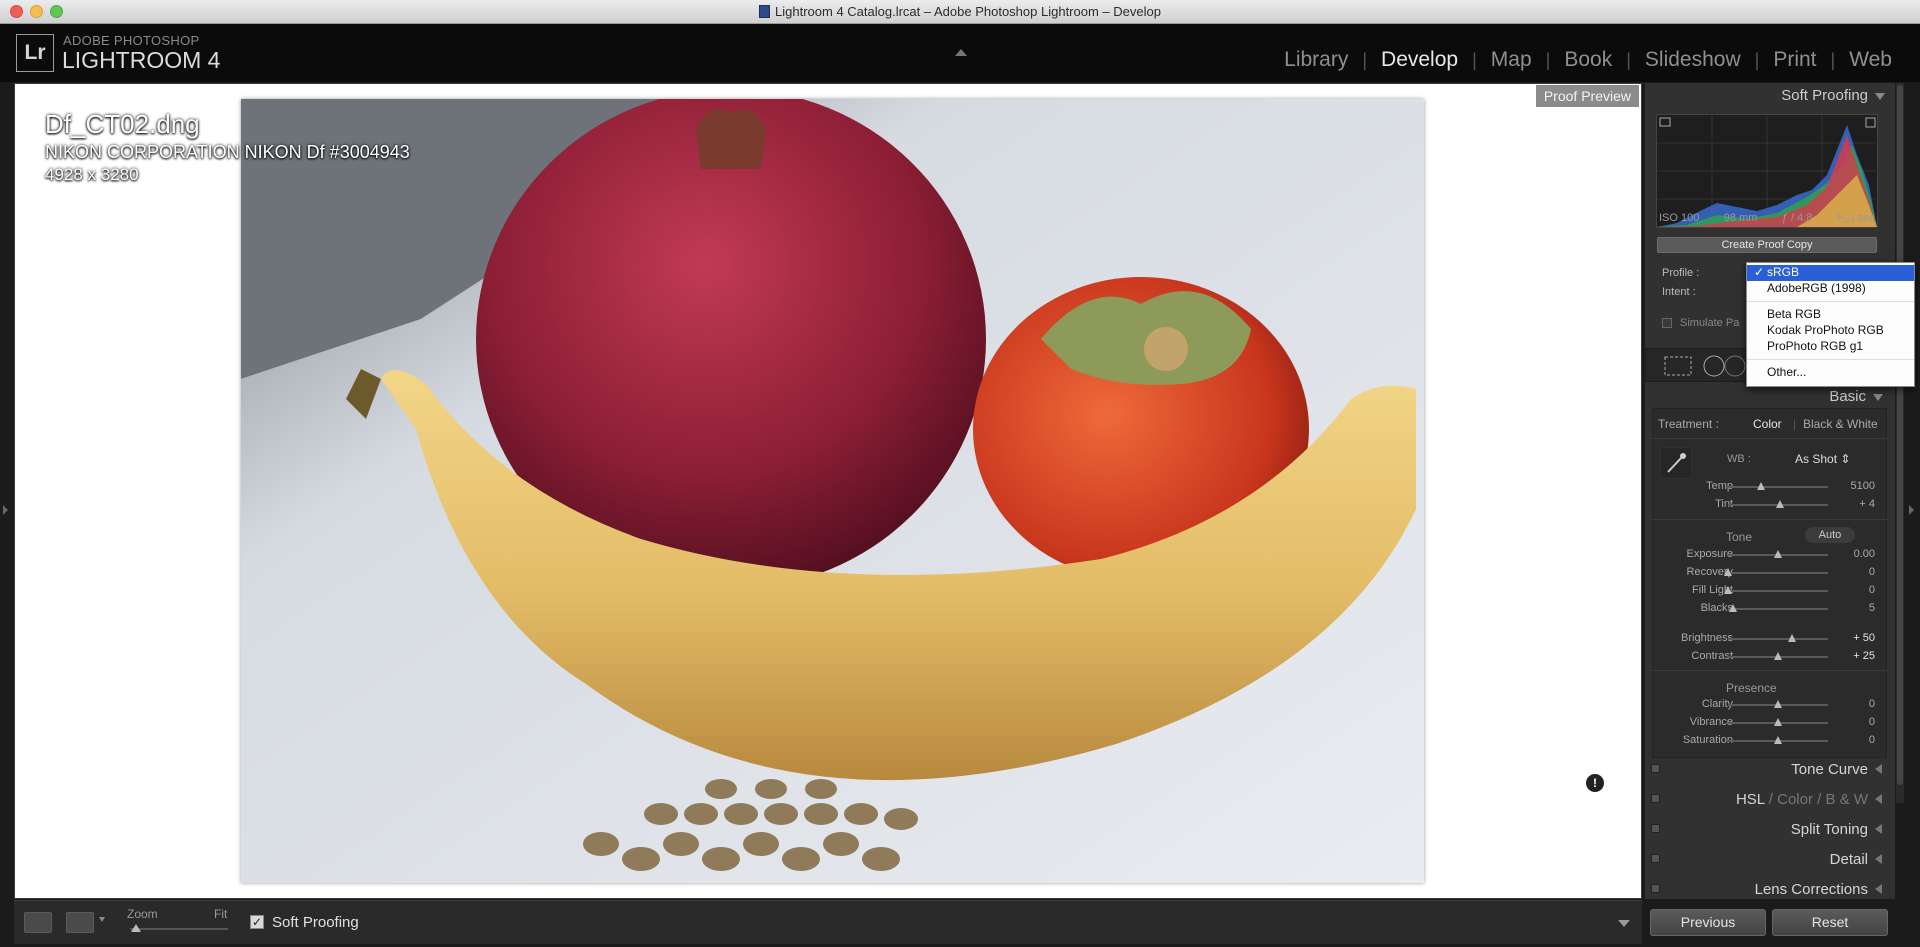  I want to click on slider-value: 5100, so click(1863, 486).